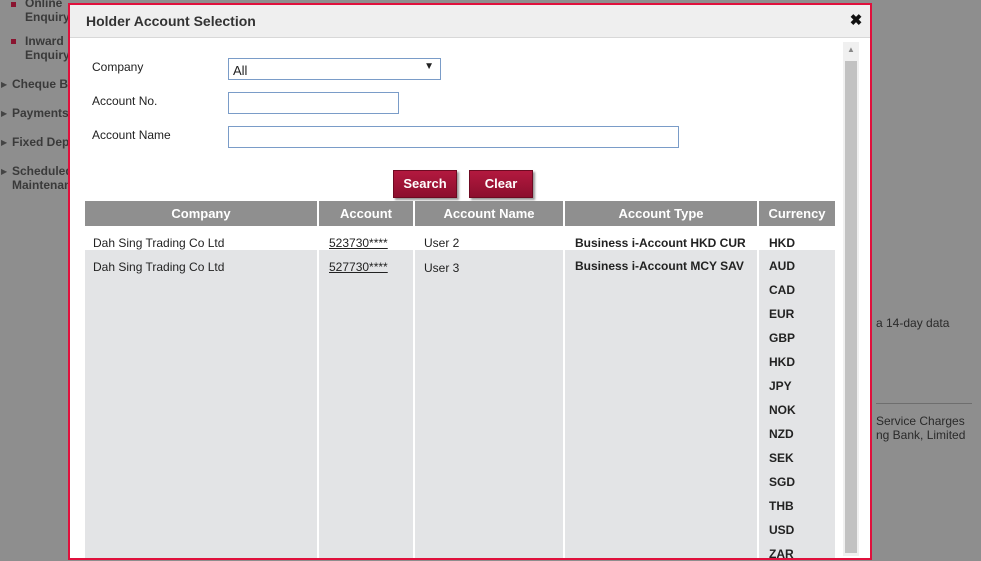 The width and height of the screenshot is (981, 561). What do you see at coordinates (47, 12) in the screenshot?
I see `nav-online-enquiry: Online Enquiry` at bounding box center [47, 12].